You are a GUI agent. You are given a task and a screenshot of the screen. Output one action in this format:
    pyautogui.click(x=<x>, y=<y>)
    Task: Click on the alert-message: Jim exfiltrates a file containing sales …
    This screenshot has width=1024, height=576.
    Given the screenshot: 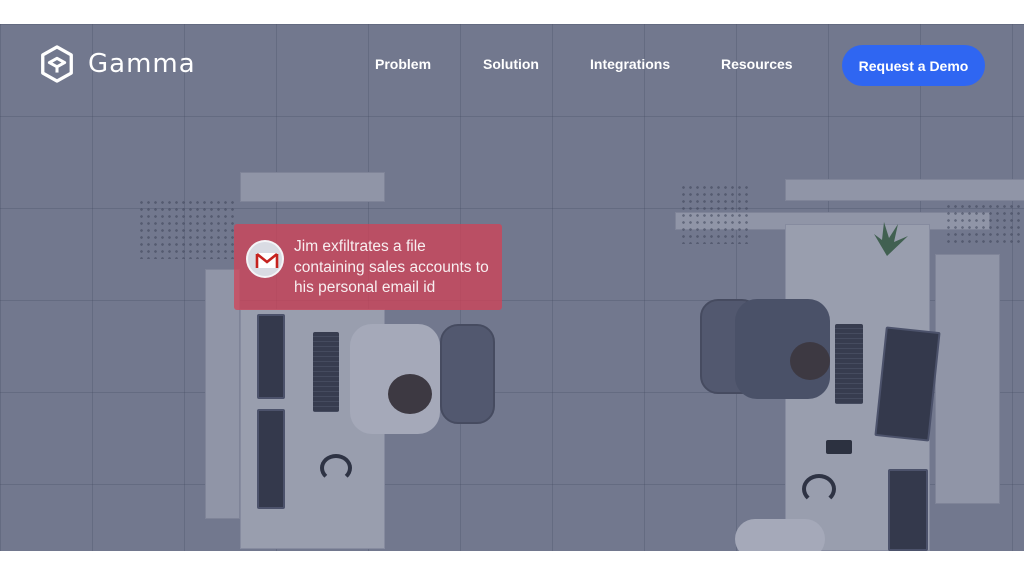 What is the action you would take?
    pyautogui.click(x=391, y=267)
    